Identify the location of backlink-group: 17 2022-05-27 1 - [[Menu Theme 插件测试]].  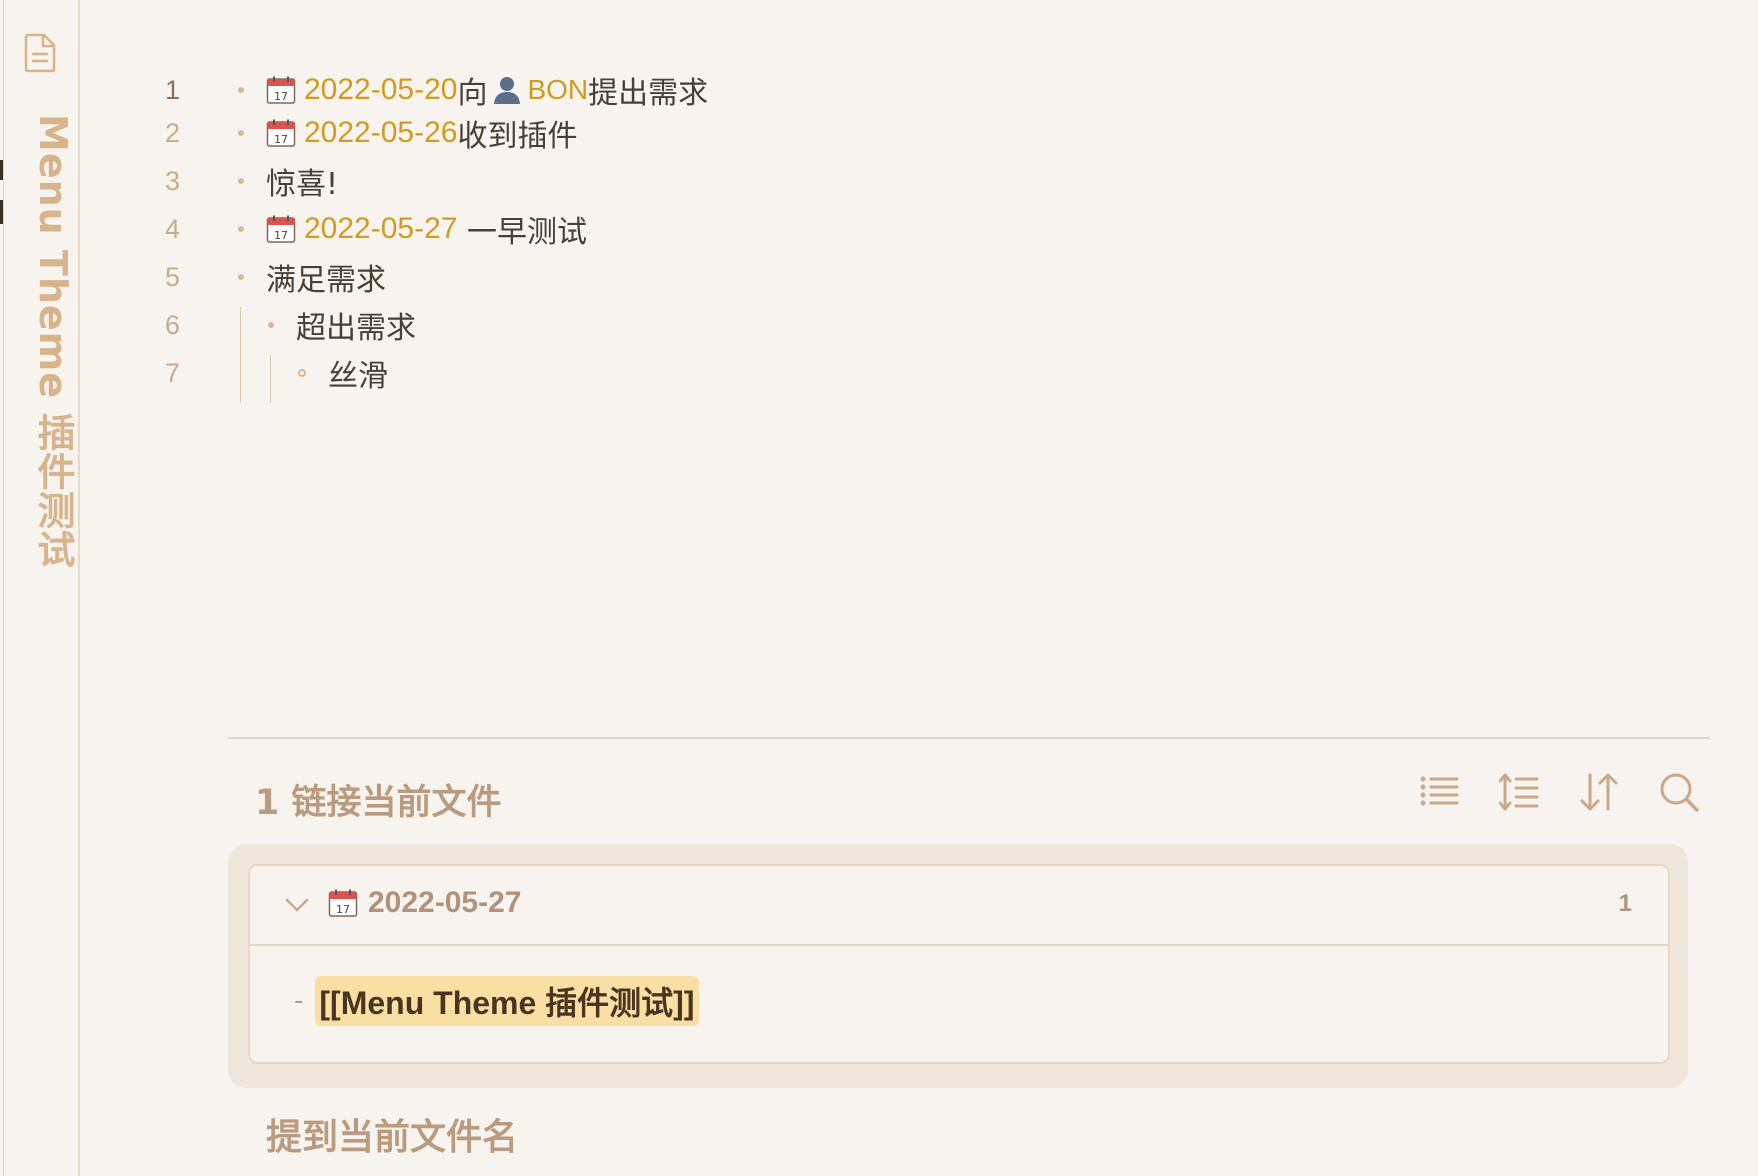
(959, 964).